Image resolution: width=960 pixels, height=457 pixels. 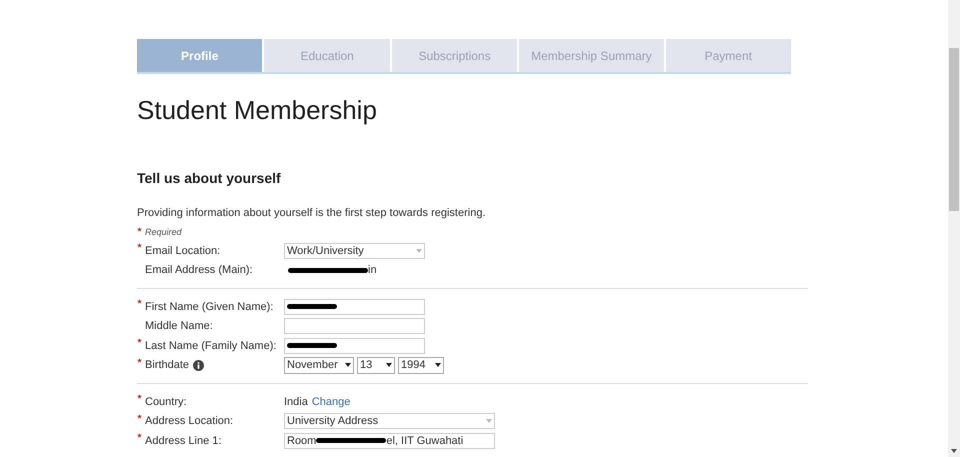 What do you see at coordinates (179, 326) in the screenshot?
I see `field-label: Middle Name:` at bounding box center [179, 326].